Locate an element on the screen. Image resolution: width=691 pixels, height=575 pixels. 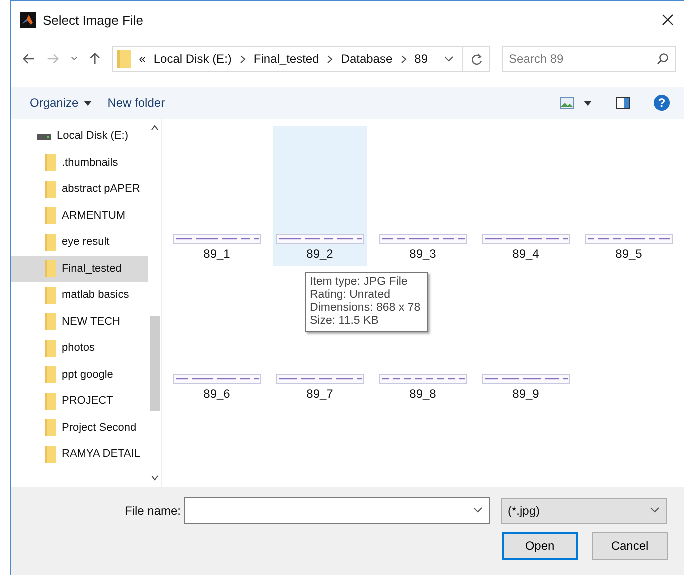
file-name-field is located at coordinates (337, 510).